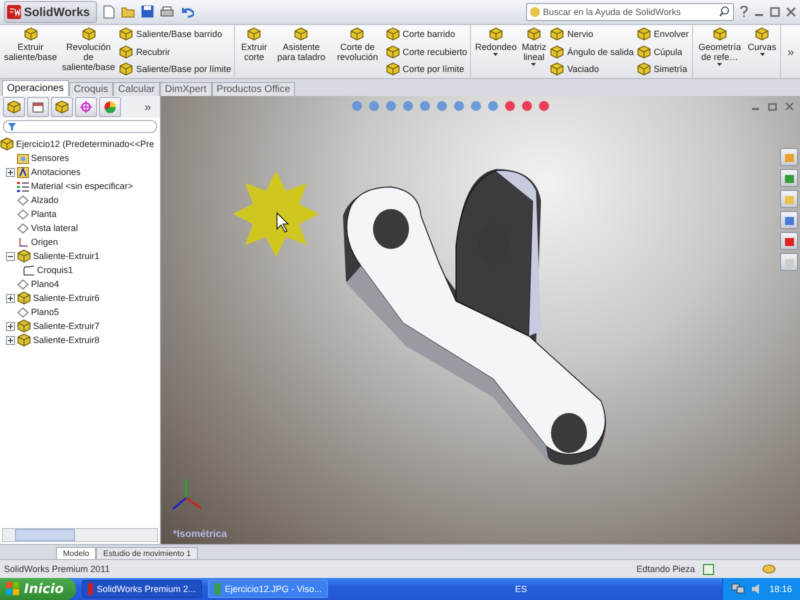 The image size is (800, 600). I want to click on search-field: Buscar en la Ayuda de SolidWorks, so click(630, 11).